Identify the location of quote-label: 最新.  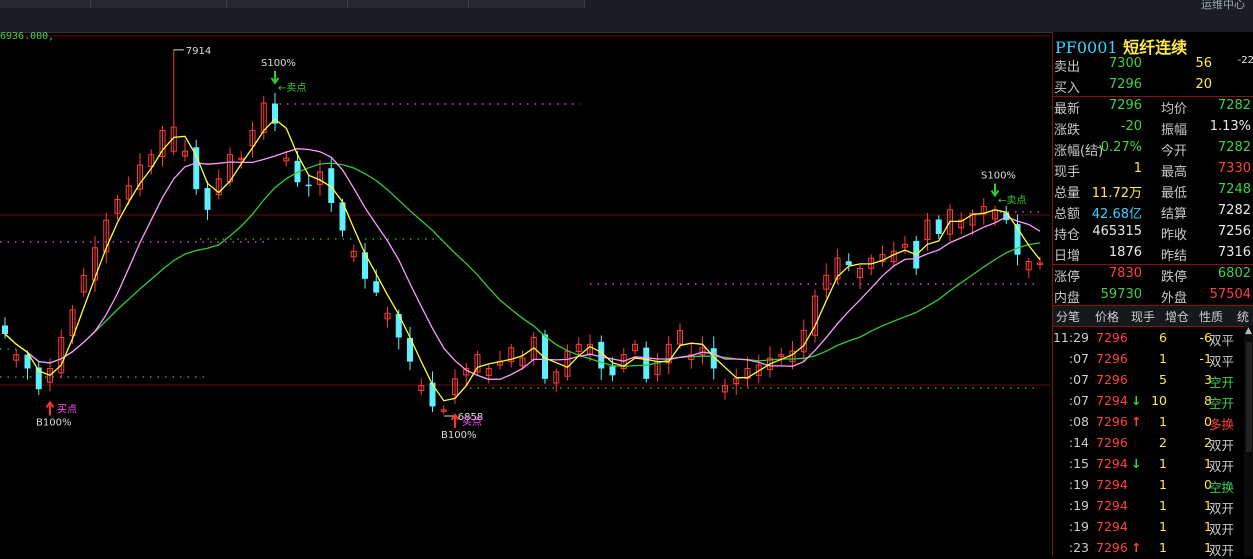
(1067, 109).